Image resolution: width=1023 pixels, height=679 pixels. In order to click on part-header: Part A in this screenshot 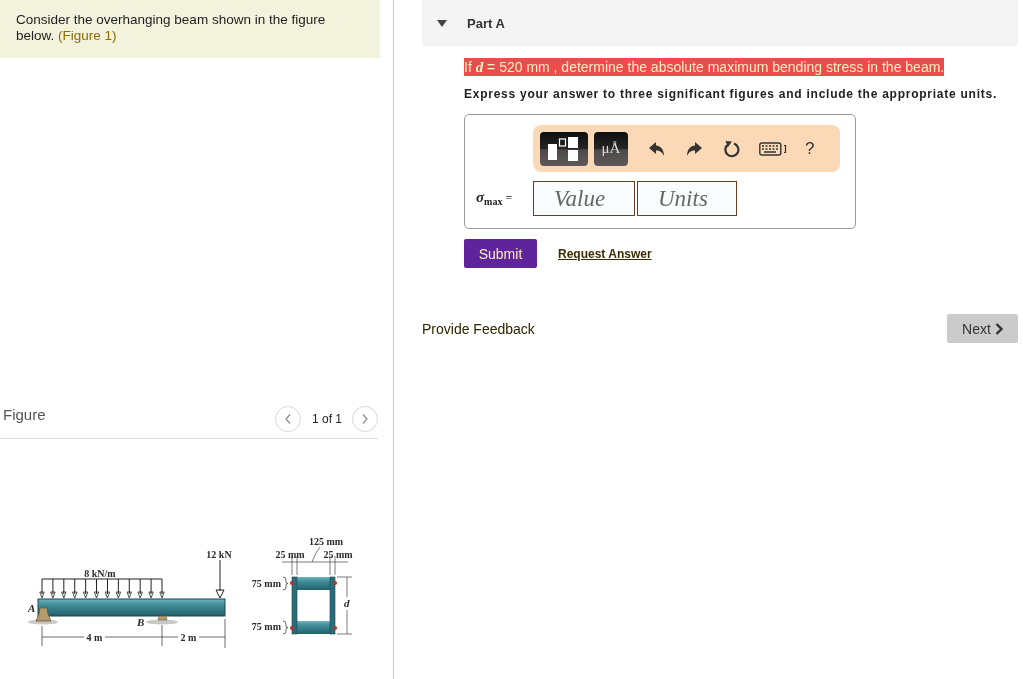, I will do `click(720, 23)`.